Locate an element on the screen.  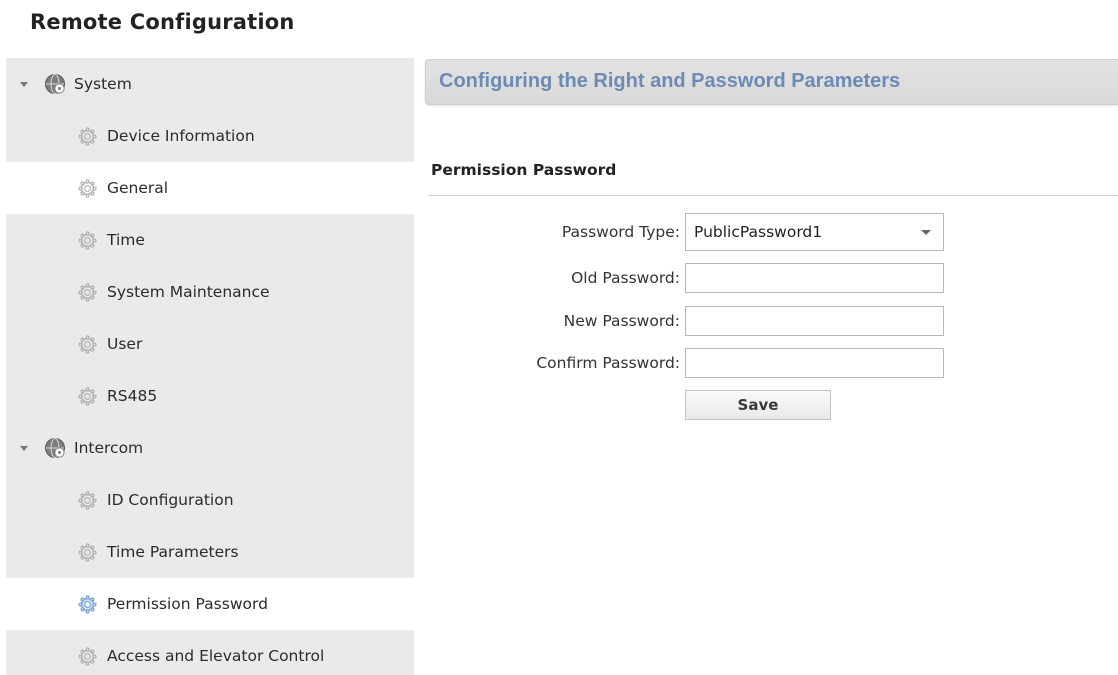
app-title: Remote Configuration is located at coordinates (162, 22).